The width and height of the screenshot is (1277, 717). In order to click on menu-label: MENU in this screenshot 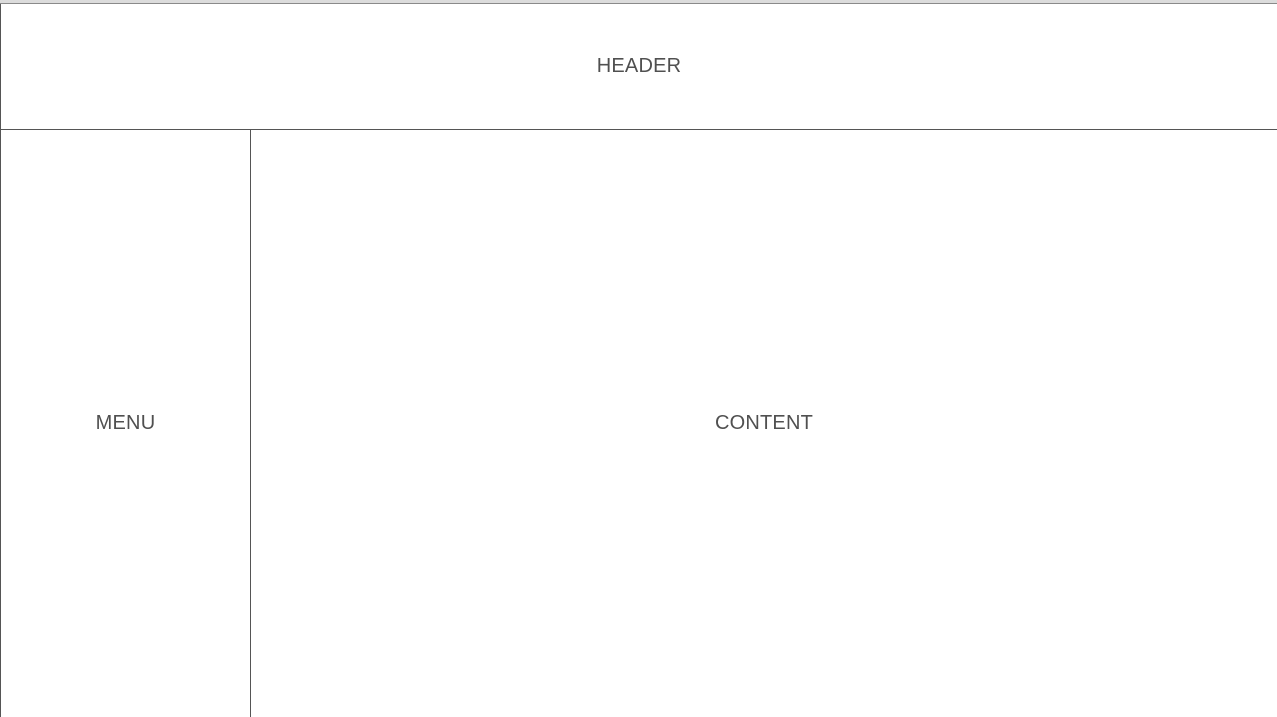, I will do `click(125, 423)`.